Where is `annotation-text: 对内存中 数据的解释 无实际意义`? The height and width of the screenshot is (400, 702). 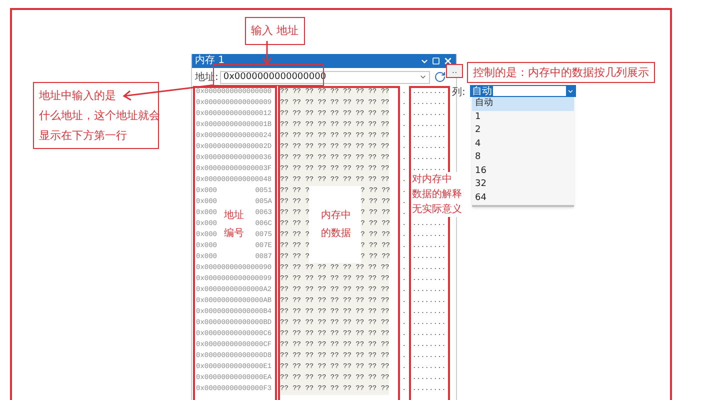 annotation-text: 对内存中 数据的解释 无实际意义 is located at coordinates (437, 194).